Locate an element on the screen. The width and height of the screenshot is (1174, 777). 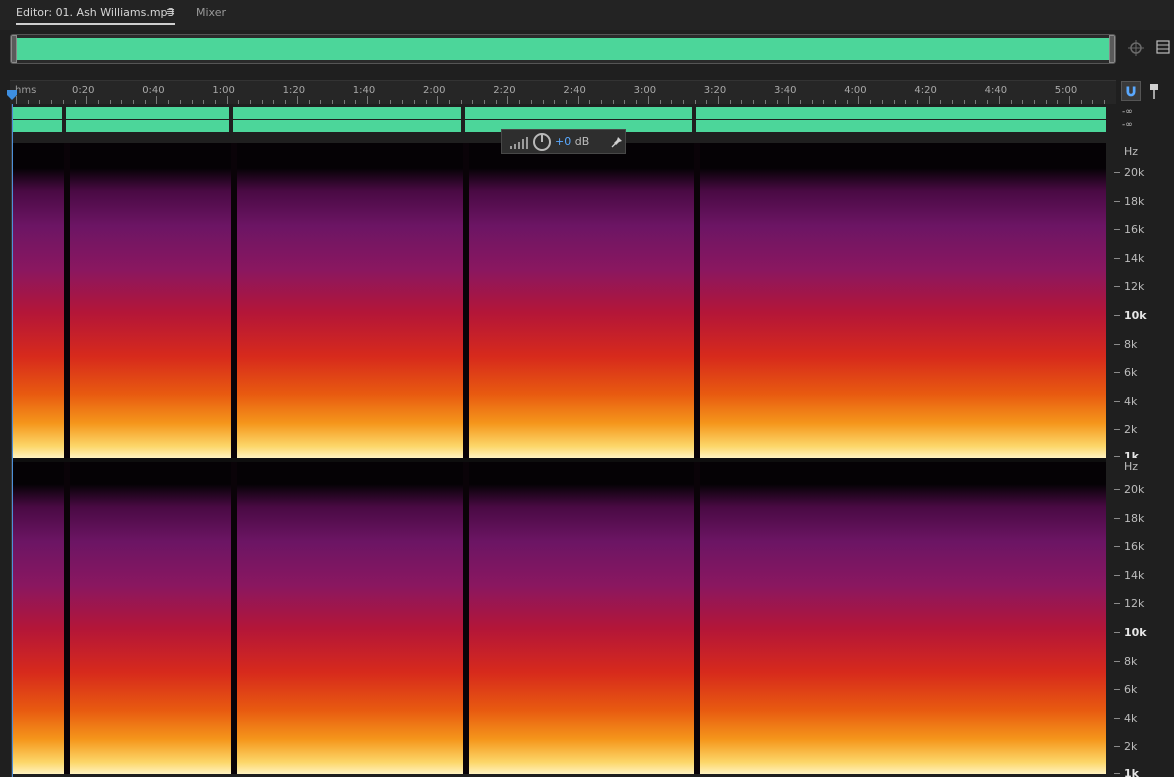
freq-label: 2k is located at coordinates (1131, 747).